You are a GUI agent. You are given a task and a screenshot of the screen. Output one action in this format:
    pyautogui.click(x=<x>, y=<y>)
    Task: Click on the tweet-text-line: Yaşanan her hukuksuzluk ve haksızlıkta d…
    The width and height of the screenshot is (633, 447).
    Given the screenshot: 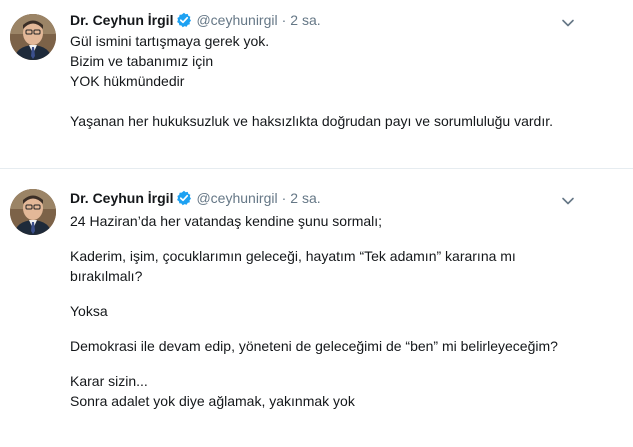 What is the action you would take?
    pyautogui.click(x=312, y=121)
    